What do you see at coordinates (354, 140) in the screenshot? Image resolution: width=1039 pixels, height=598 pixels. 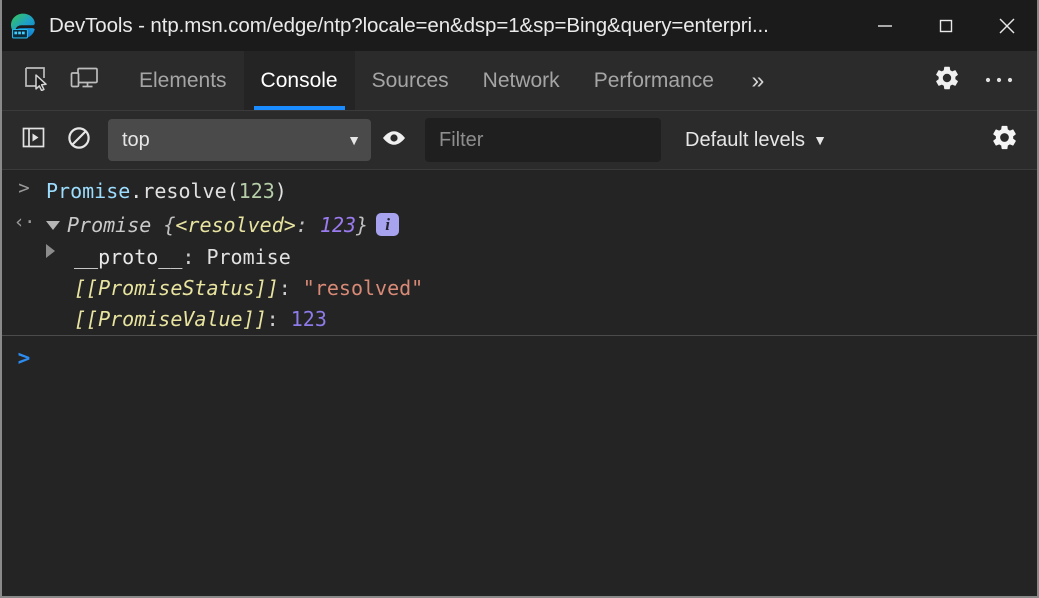 I see `chevron-down-icon: ▼` at bounding box center [354, 140].